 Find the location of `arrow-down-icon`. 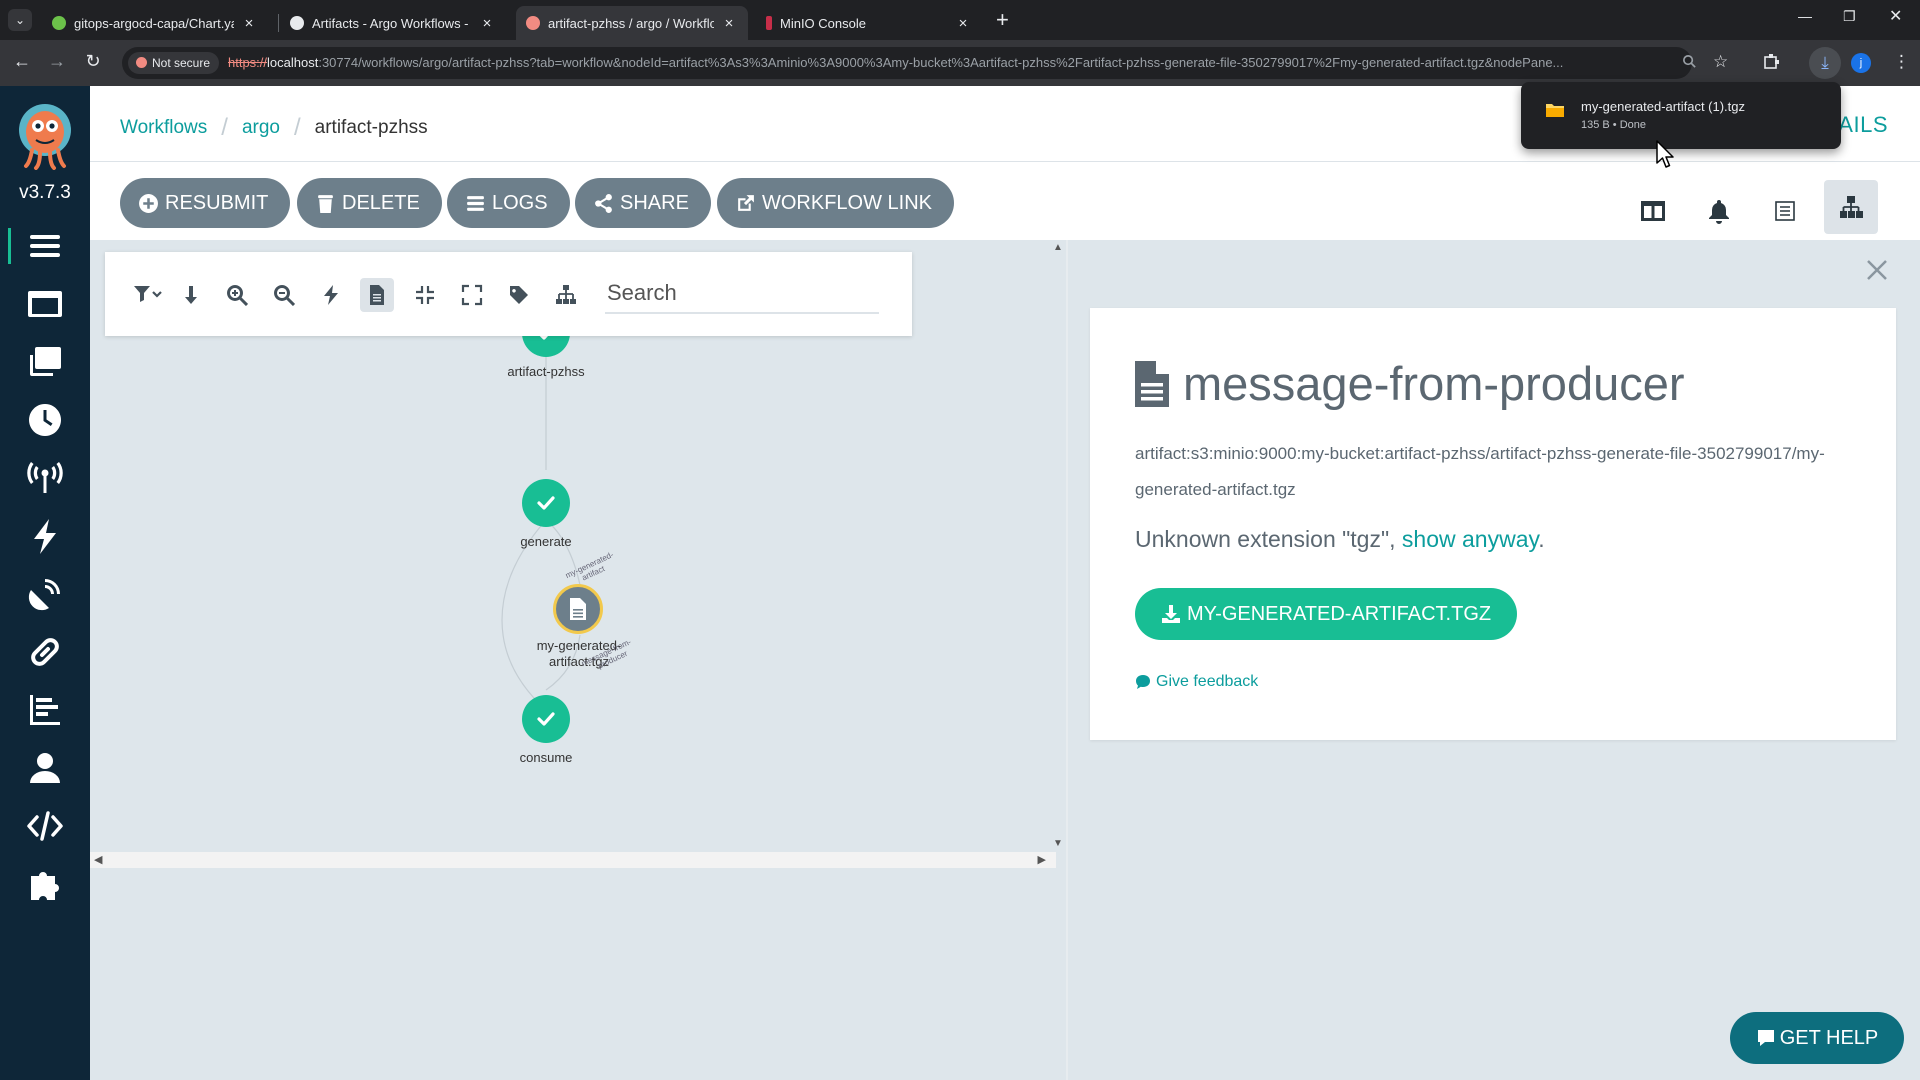

arrow-down-icon is located at coordinates (191, 295).